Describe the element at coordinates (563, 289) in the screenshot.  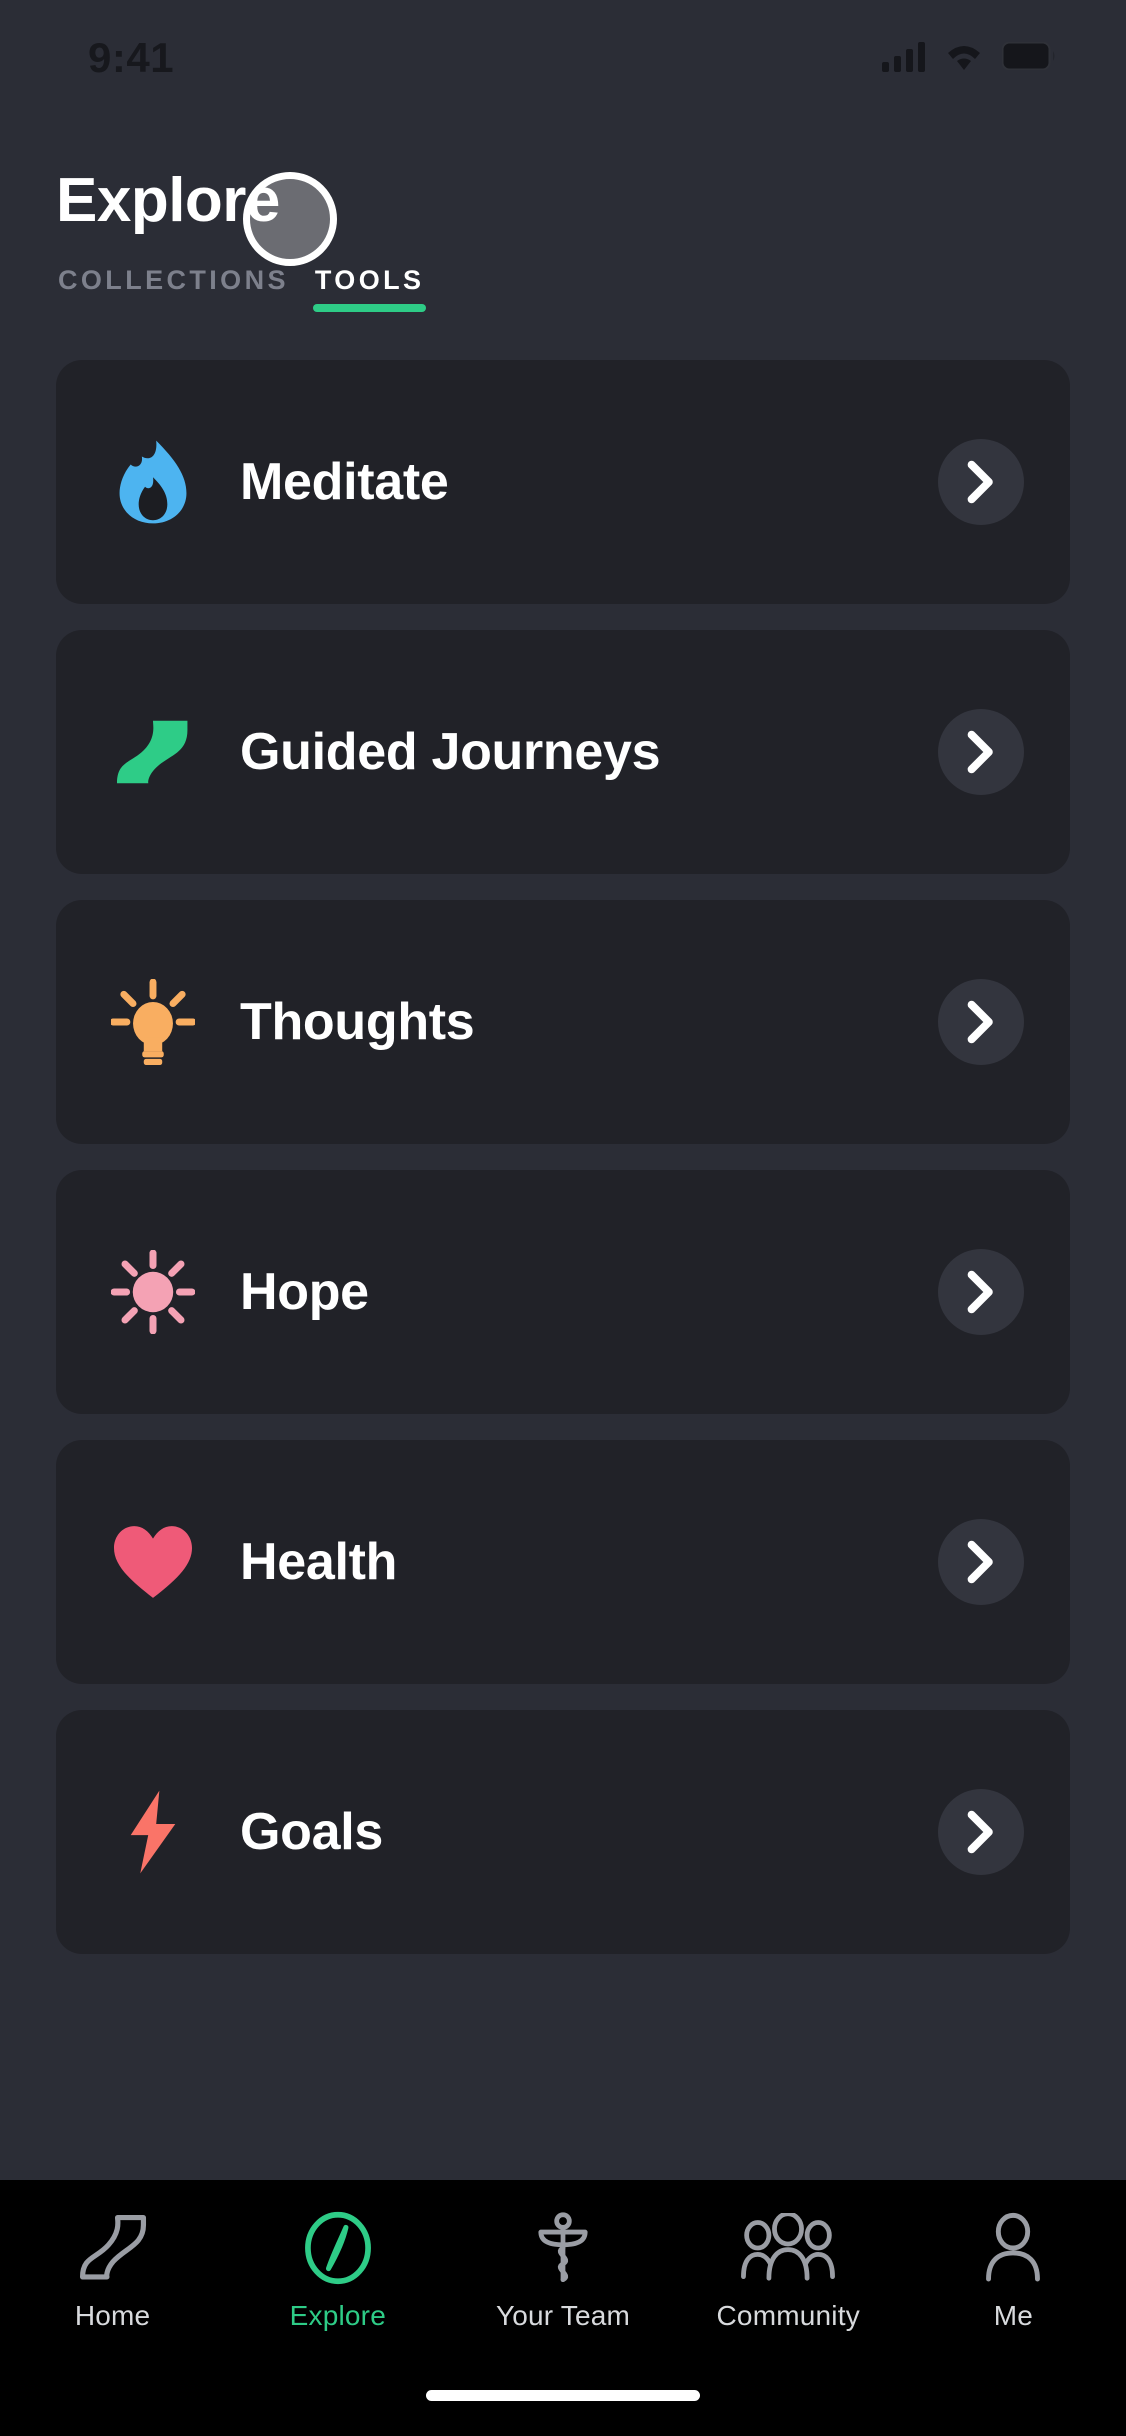
I see `segment-tabs: COLLECTIONS TOOLS` at that location.